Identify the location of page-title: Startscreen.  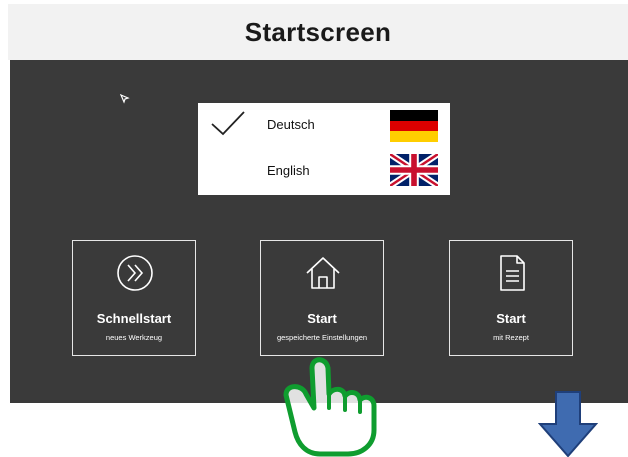
(318, 31).